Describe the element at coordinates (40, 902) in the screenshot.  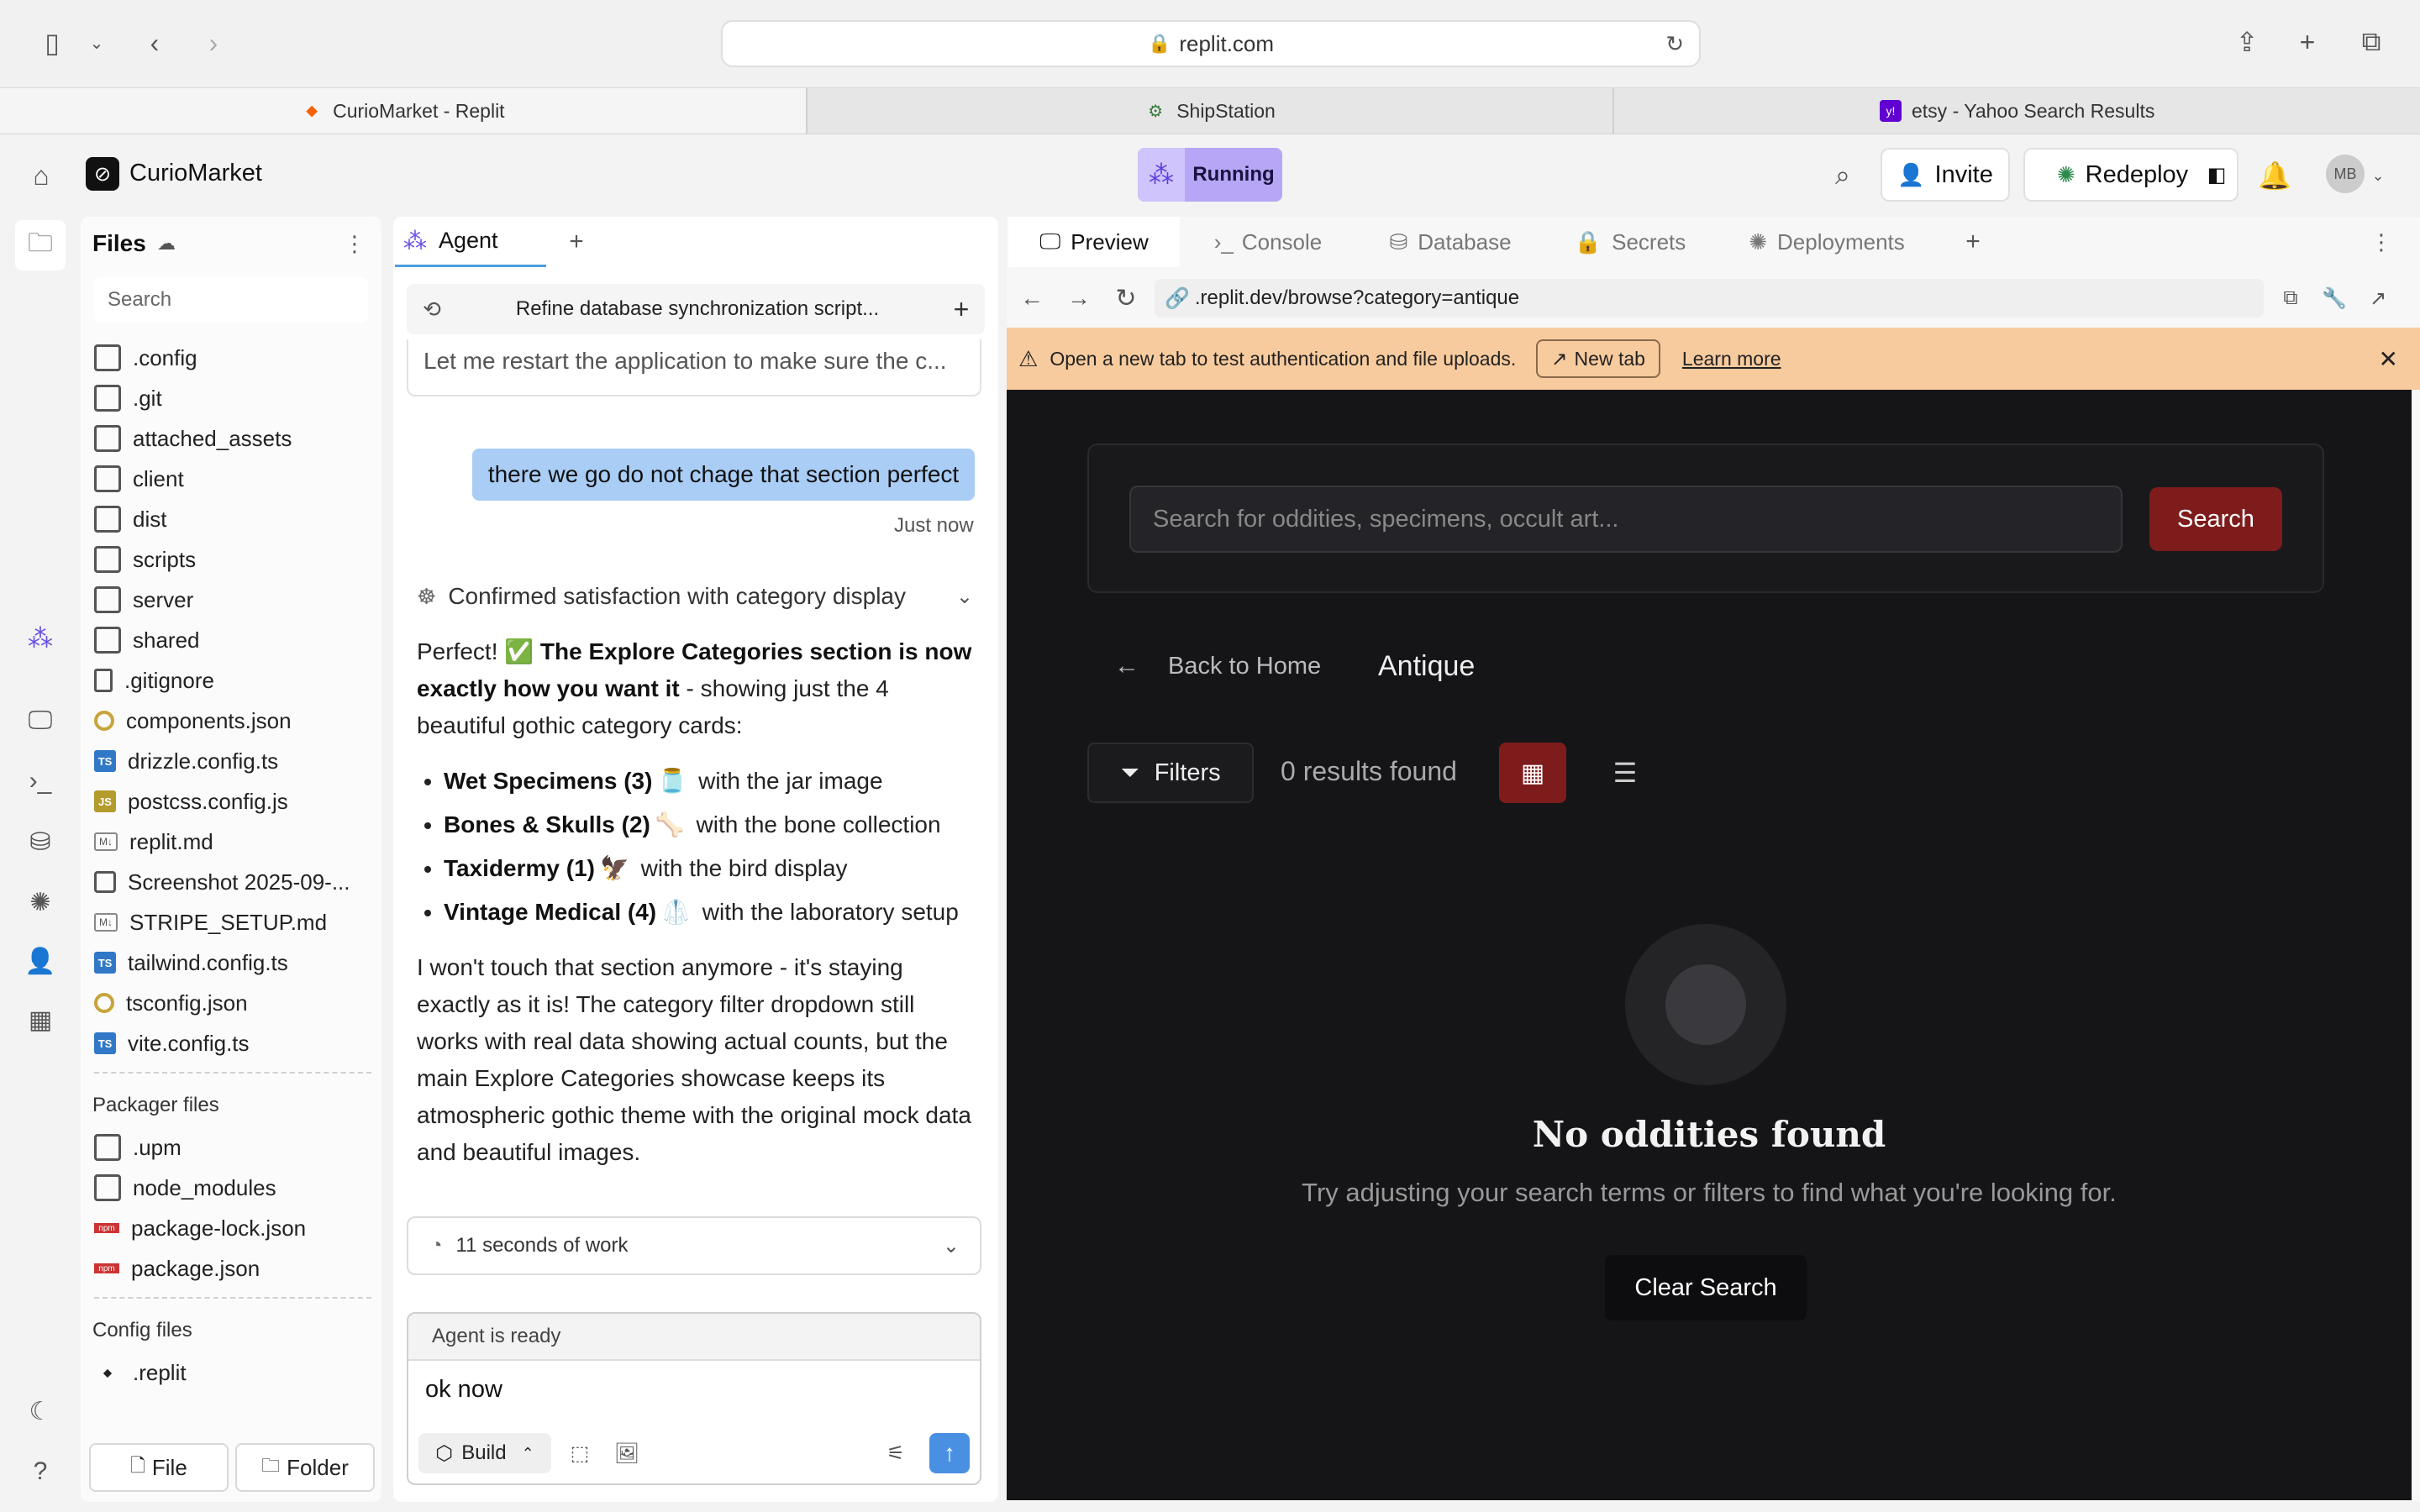
I see `deployments-tool-icon: ✺` at that location.